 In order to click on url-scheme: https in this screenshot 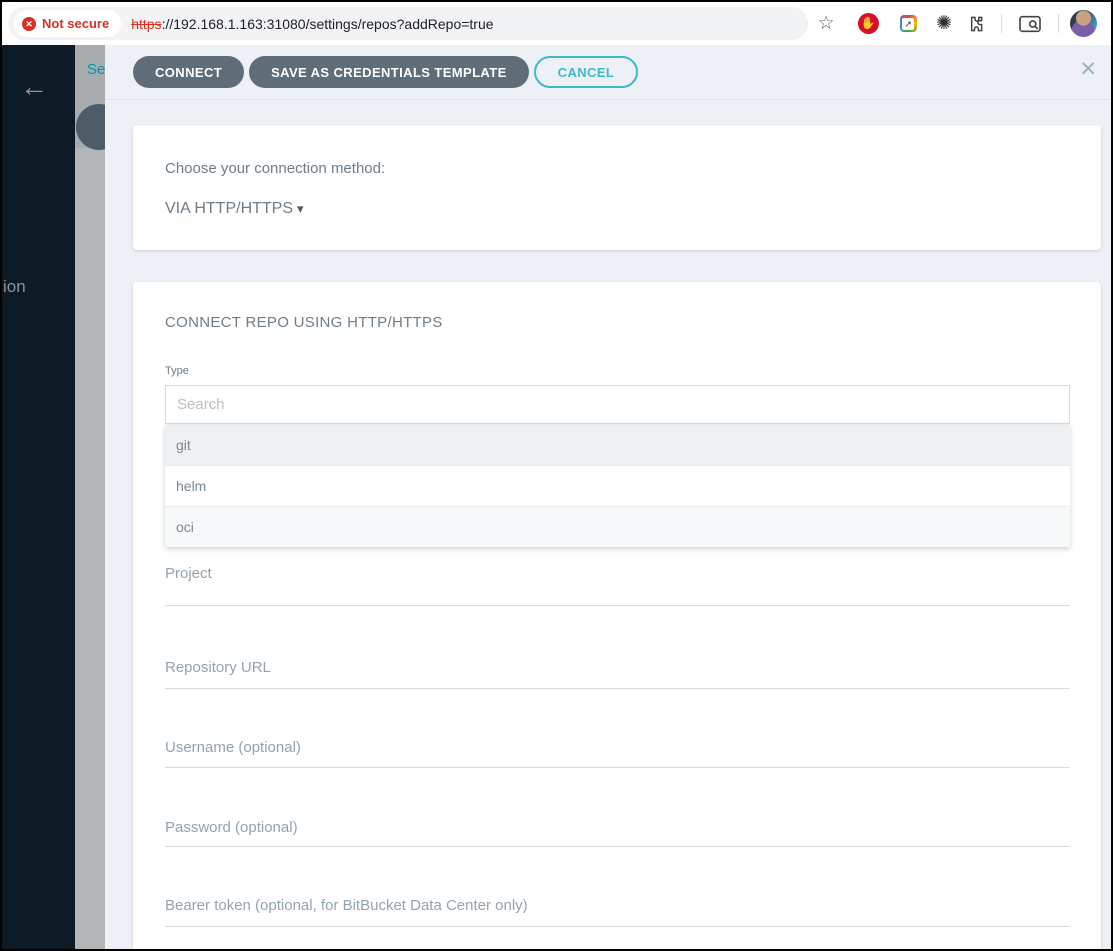, I will do `click(146, 23)`.